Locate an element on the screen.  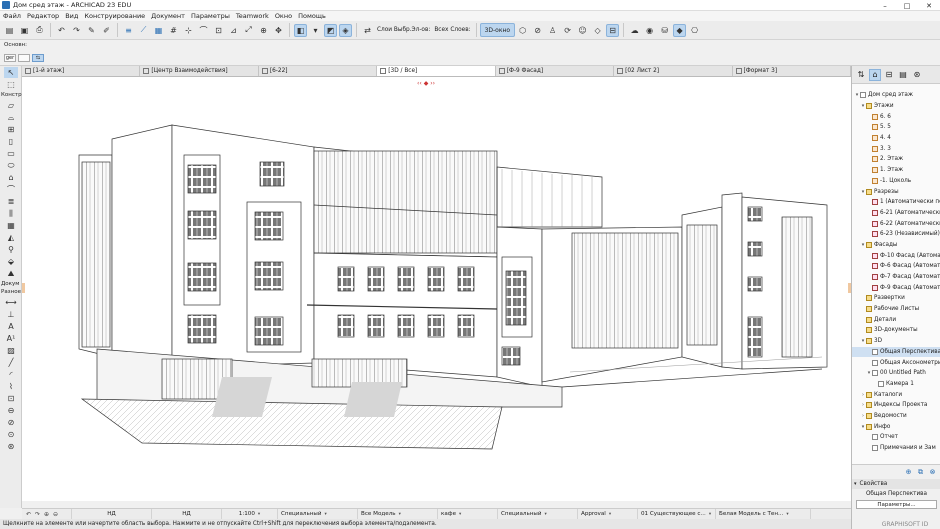
camera-icon: ⎔ is located at coordinates (694, 30).